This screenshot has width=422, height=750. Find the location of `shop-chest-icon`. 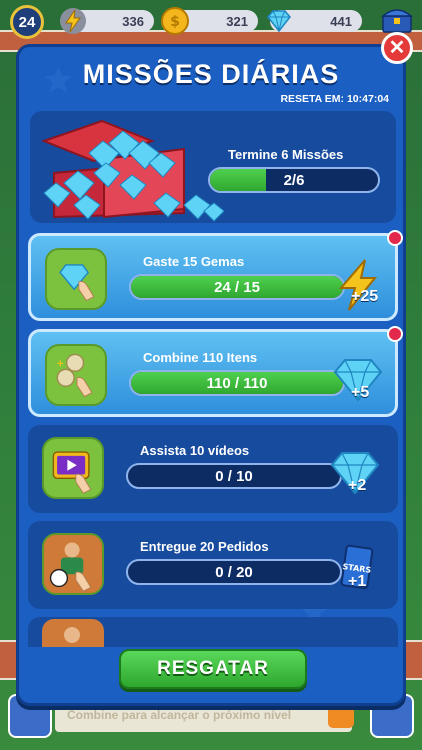

shop-chest-icon is located at coordinates (397, 19).